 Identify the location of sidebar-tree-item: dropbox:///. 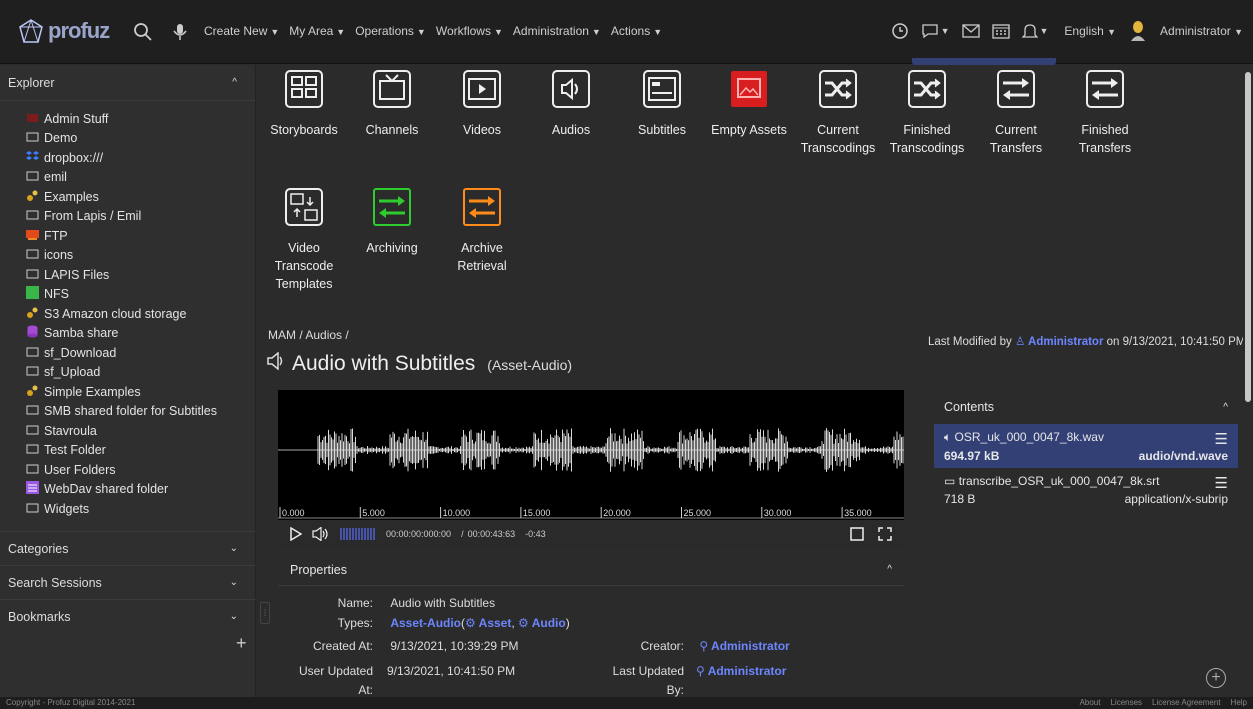
(140, 158).